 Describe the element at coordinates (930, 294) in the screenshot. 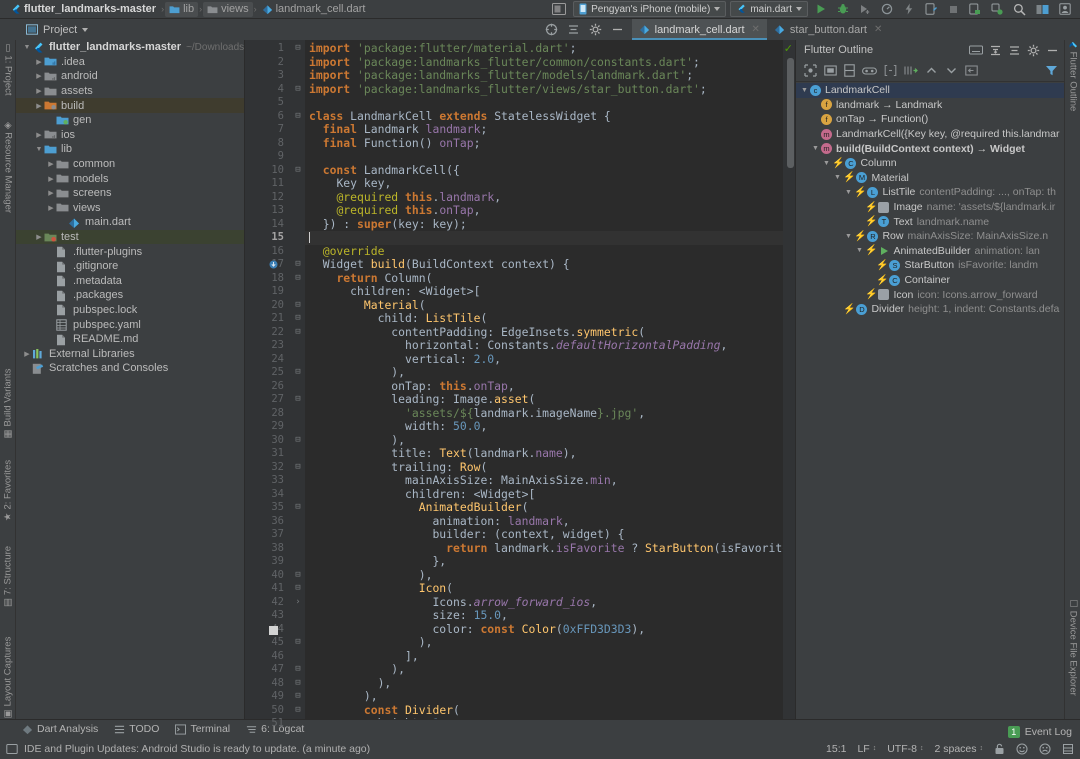

I see `outline-node-icon: ⚡ Icon icon: Icons.arrow_forward` at that location.